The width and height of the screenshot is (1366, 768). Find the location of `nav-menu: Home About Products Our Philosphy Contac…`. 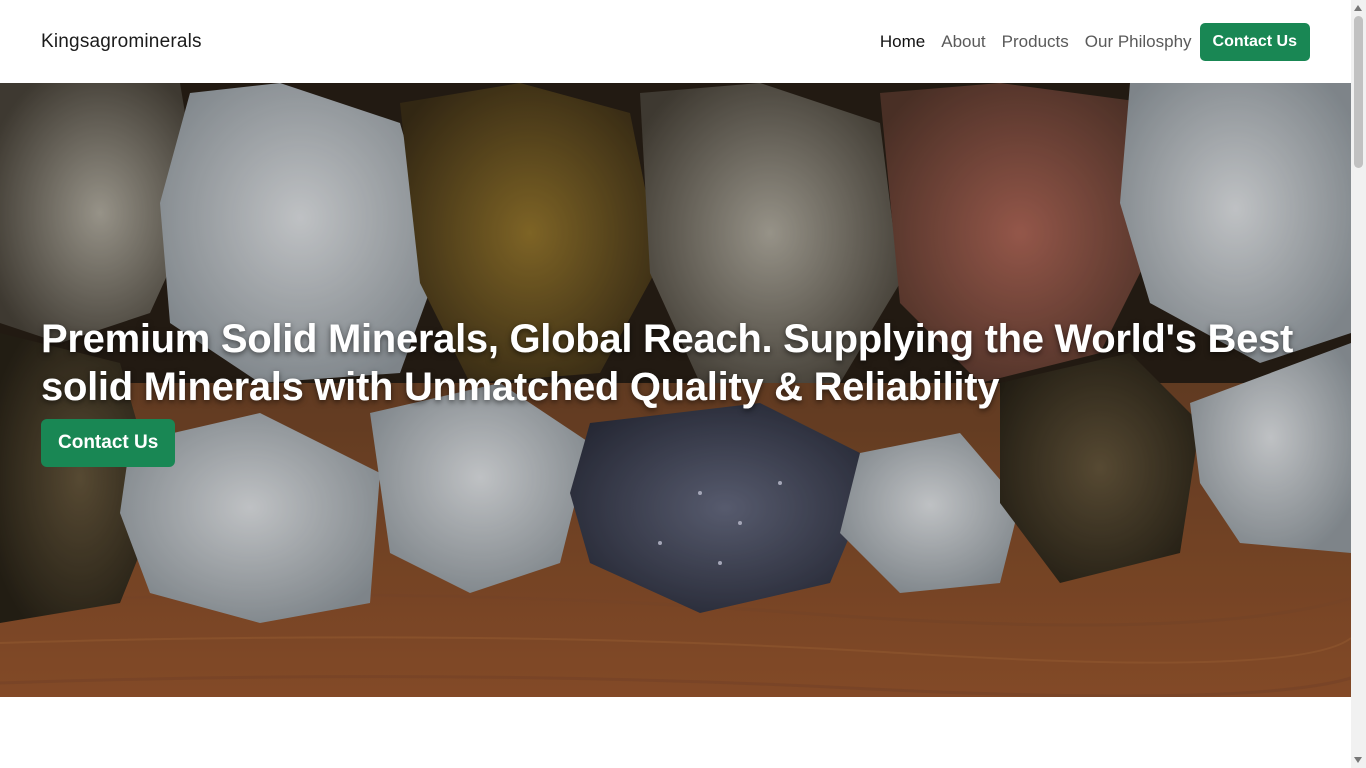

nav-menu: Home About Products Our Philosphy Contac… is located at coordinates (1087, 41).